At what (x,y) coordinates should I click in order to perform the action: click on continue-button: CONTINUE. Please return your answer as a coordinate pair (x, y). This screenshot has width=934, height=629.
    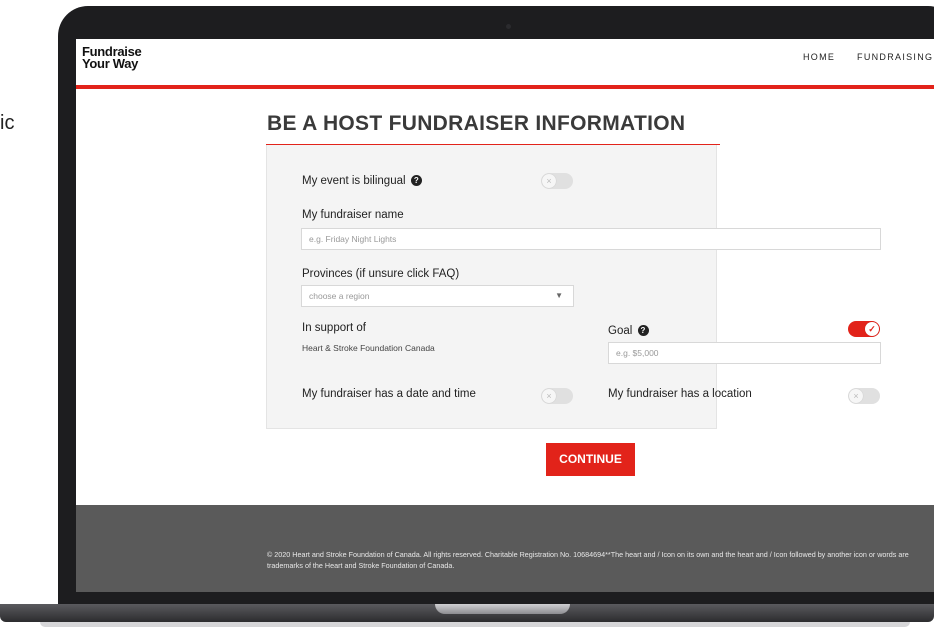
    Looking at the image, I should click on (590, 459).